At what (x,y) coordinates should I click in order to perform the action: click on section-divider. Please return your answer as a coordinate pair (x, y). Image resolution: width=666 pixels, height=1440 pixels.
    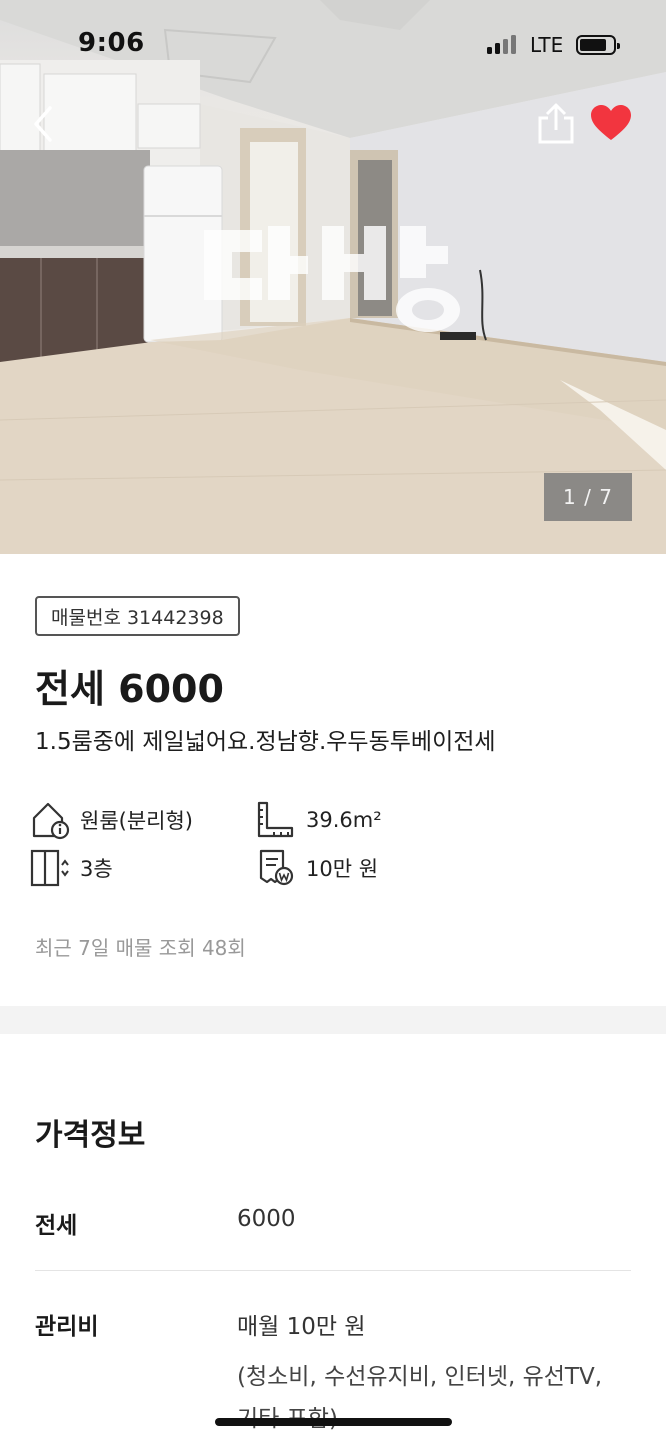
    Looking at the image, I should click on (333, 1020).